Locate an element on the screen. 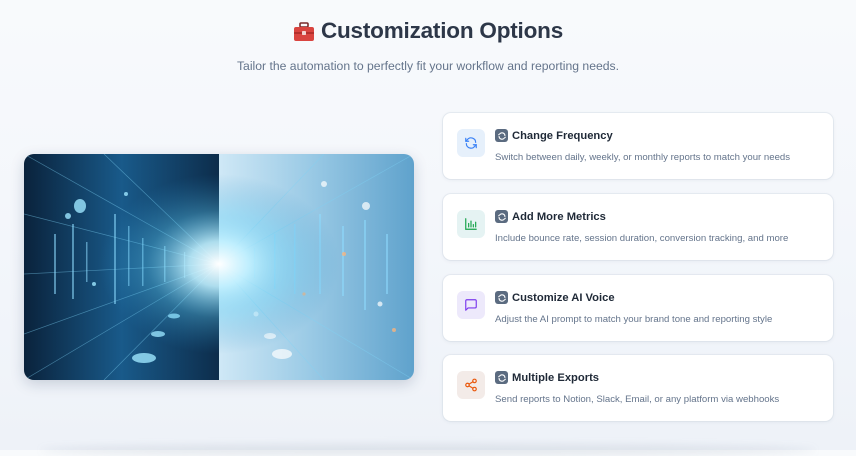 This screenshot has height=456, width=856. page-title-text: Customization Options is located at coordinates (442, 30).